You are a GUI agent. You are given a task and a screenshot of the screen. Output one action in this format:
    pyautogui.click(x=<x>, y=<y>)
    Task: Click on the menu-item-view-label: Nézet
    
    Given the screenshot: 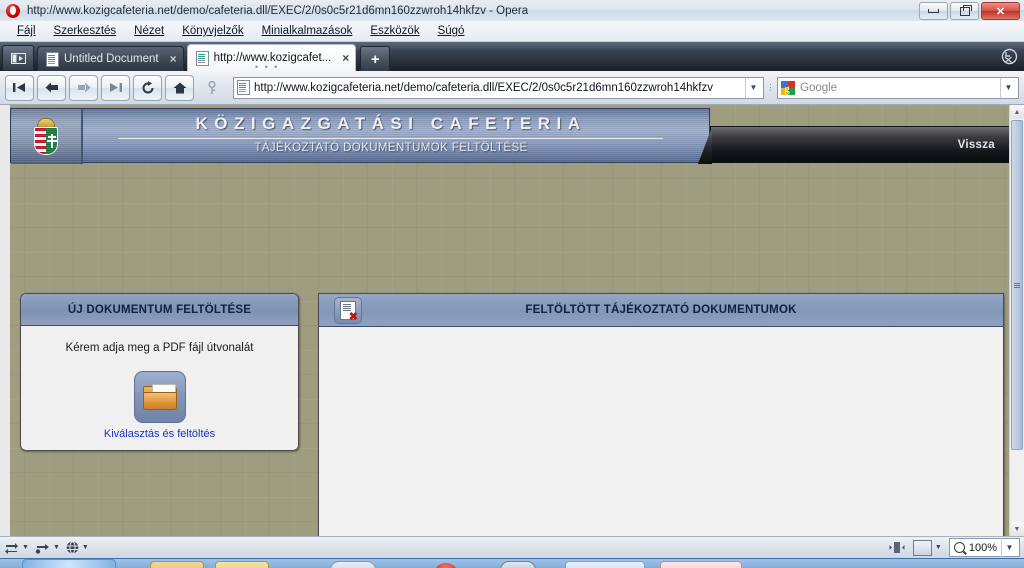 What is the action you would take?
    pyautogui.click(x=149, y=31)
    